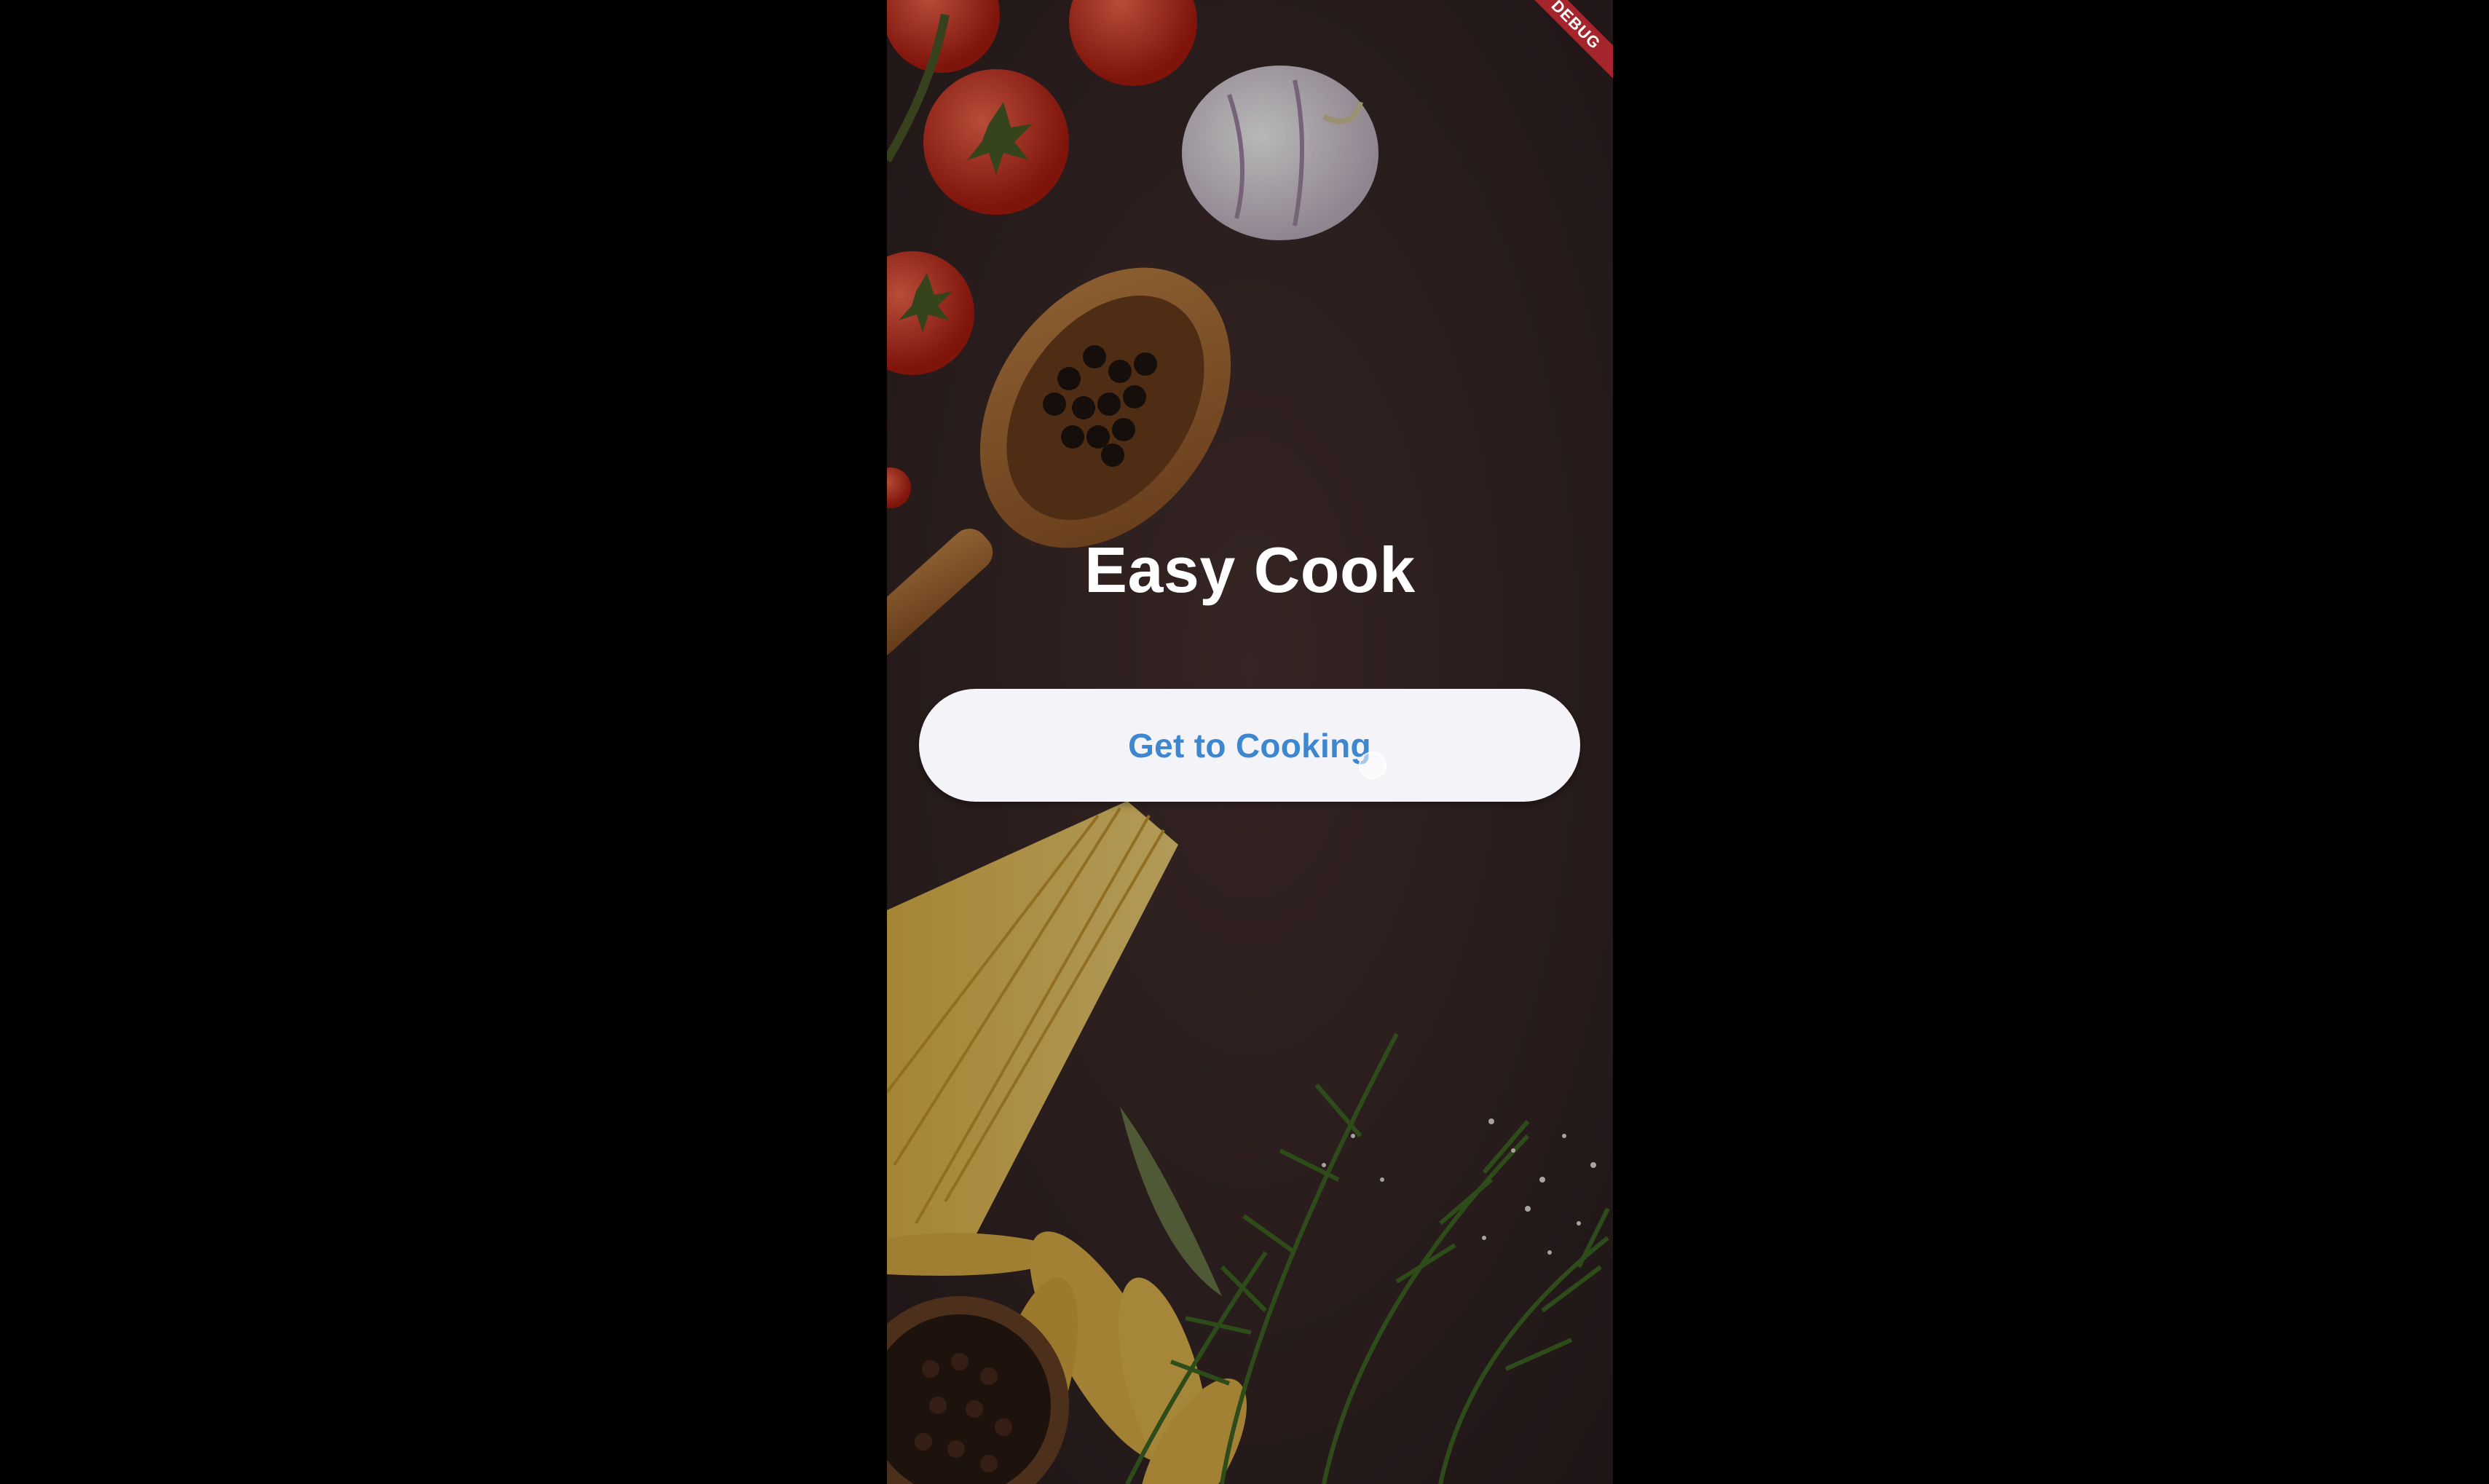 This screenshot has height=1484, width=2489. I want to click on touch-indicator, so click(1372, 765).